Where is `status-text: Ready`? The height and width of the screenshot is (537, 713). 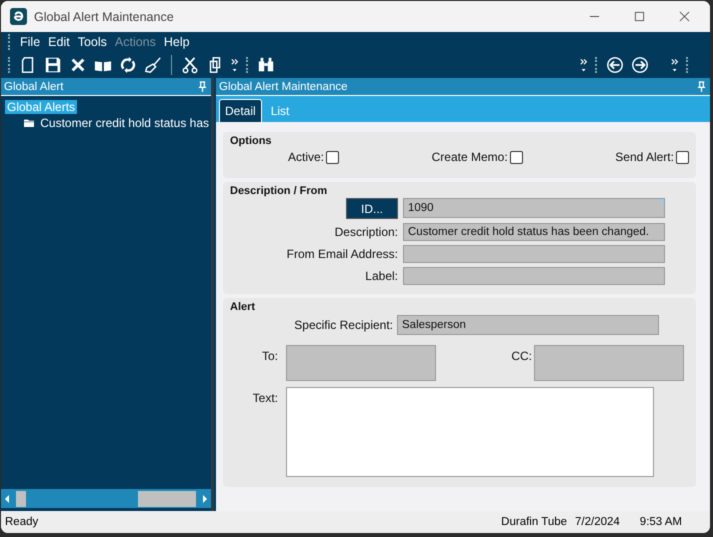
status-text: Ready is located at coordinates (21, 522).